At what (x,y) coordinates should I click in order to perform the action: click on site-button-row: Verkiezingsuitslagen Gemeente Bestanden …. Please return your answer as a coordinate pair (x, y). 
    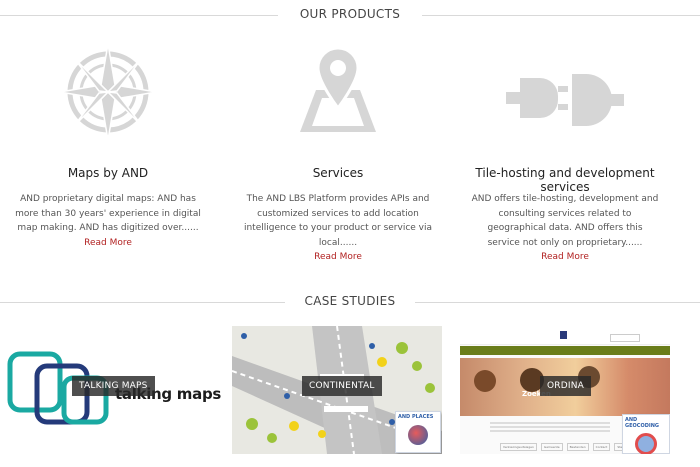
    Looking at the image, I should click on (570, 447).